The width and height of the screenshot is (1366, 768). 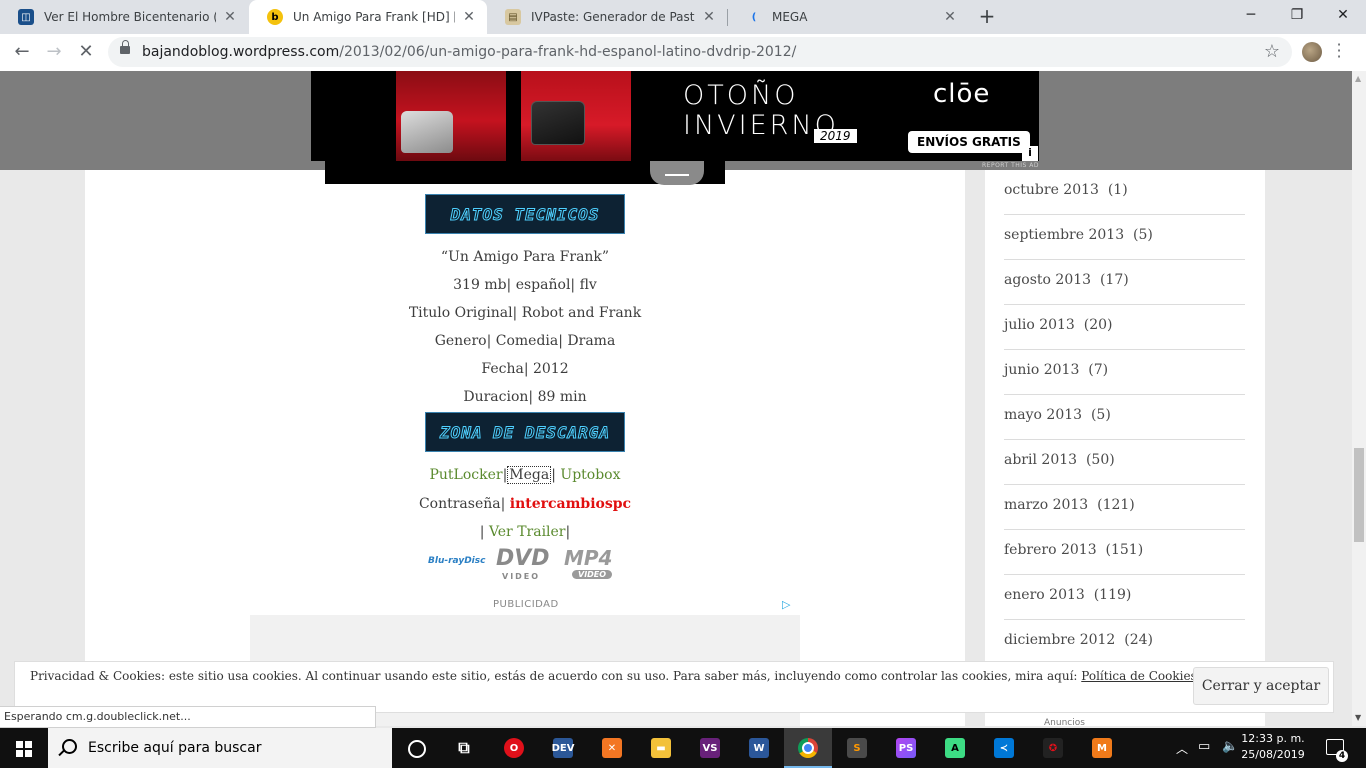 What do you see at coordinates (1359, 495) in the screenshot?
I see `scrollbar-thumb` at bounding box center [1359, 495].